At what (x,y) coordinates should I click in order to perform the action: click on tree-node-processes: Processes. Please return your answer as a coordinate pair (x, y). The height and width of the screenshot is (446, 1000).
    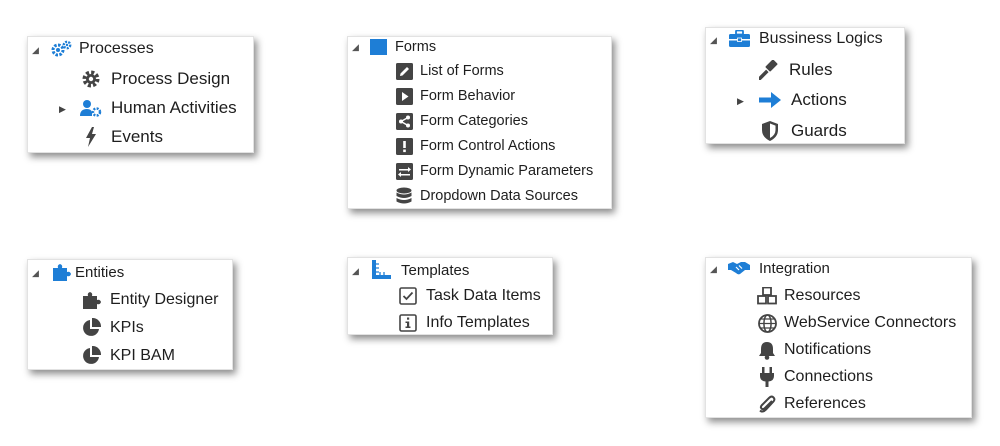
    Looking at the image, I should click on (102, 49).